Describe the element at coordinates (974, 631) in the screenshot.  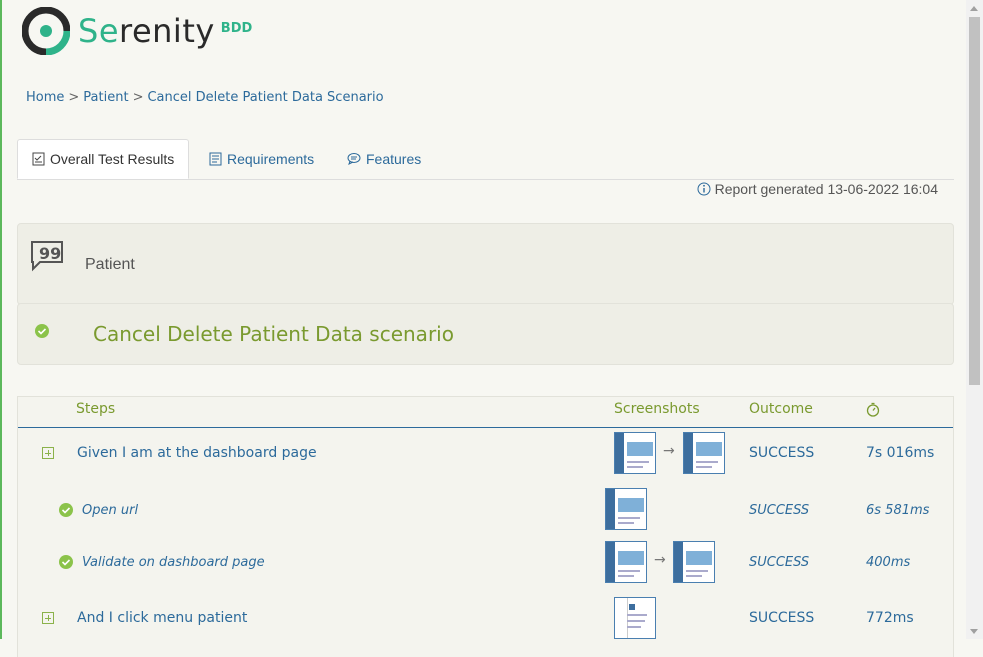
I see `scroll-down-arrow-icon` at that location.